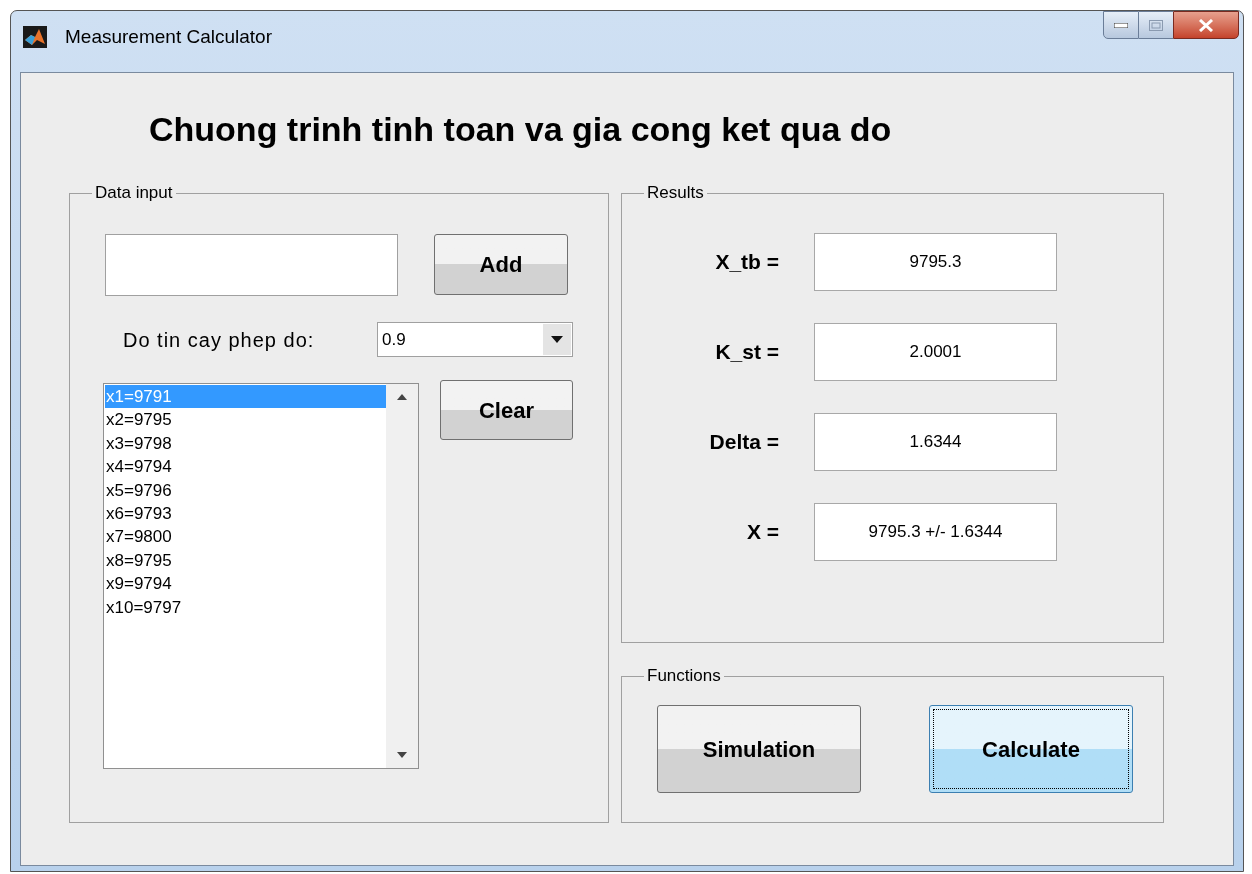 Image resolution: width=1252 pixels, height=874 pixels. I want to click on function-button: Calculate, so click(1031, 749).